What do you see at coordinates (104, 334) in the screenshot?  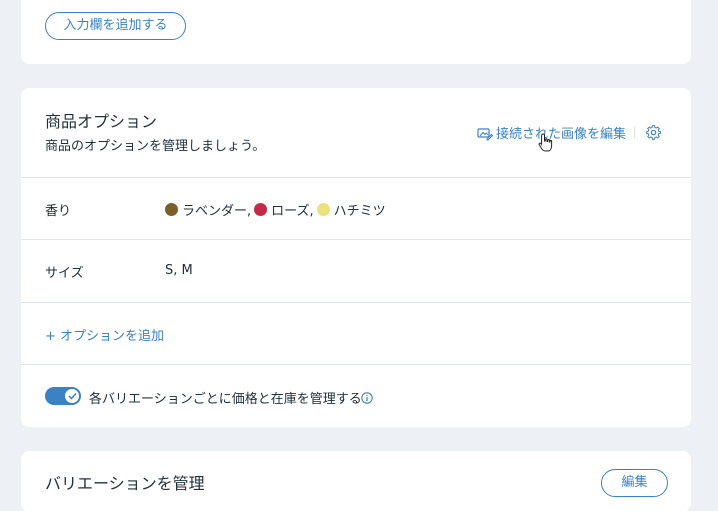 I see `add-option-link: + オプションを追加` at bounding box center [104, 334].